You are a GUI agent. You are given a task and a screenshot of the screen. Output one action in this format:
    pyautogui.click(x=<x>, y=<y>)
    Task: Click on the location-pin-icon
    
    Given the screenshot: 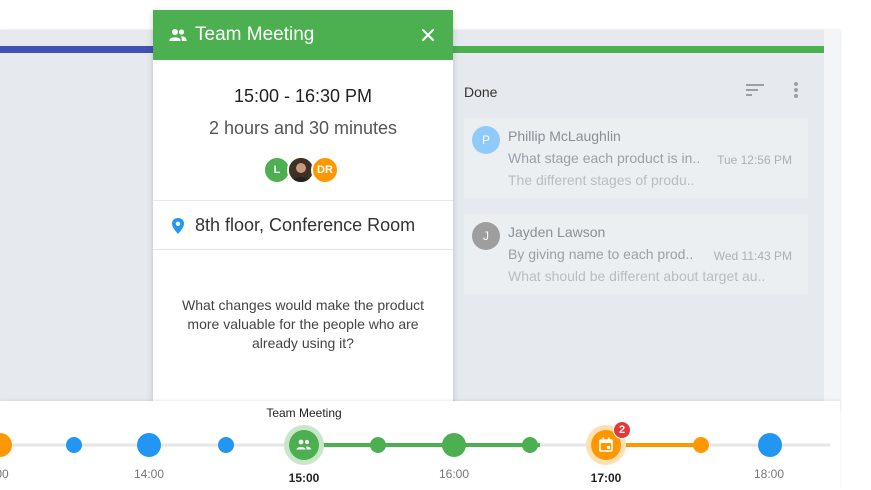 What is the action you would take?
    pyautogui.click(x=178, y=226)
    